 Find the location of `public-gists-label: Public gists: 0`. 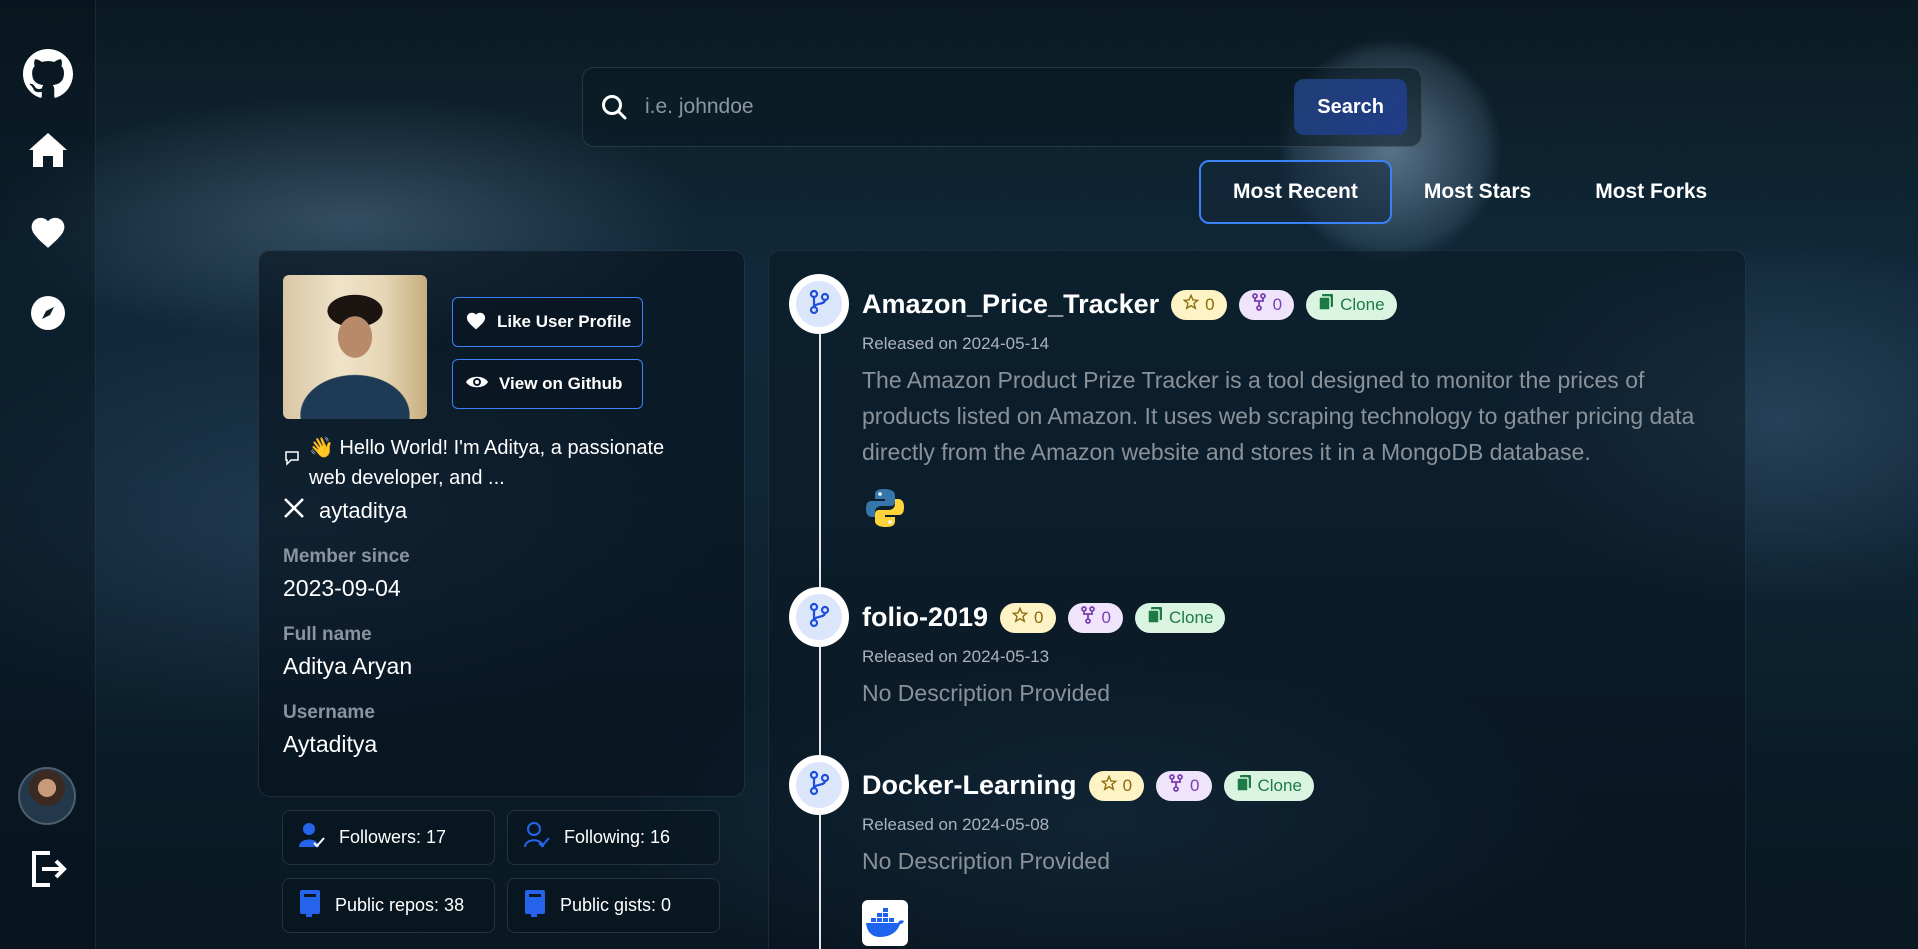

public-gists-label: Public gists: 0 is located at coordinates (616, 905).